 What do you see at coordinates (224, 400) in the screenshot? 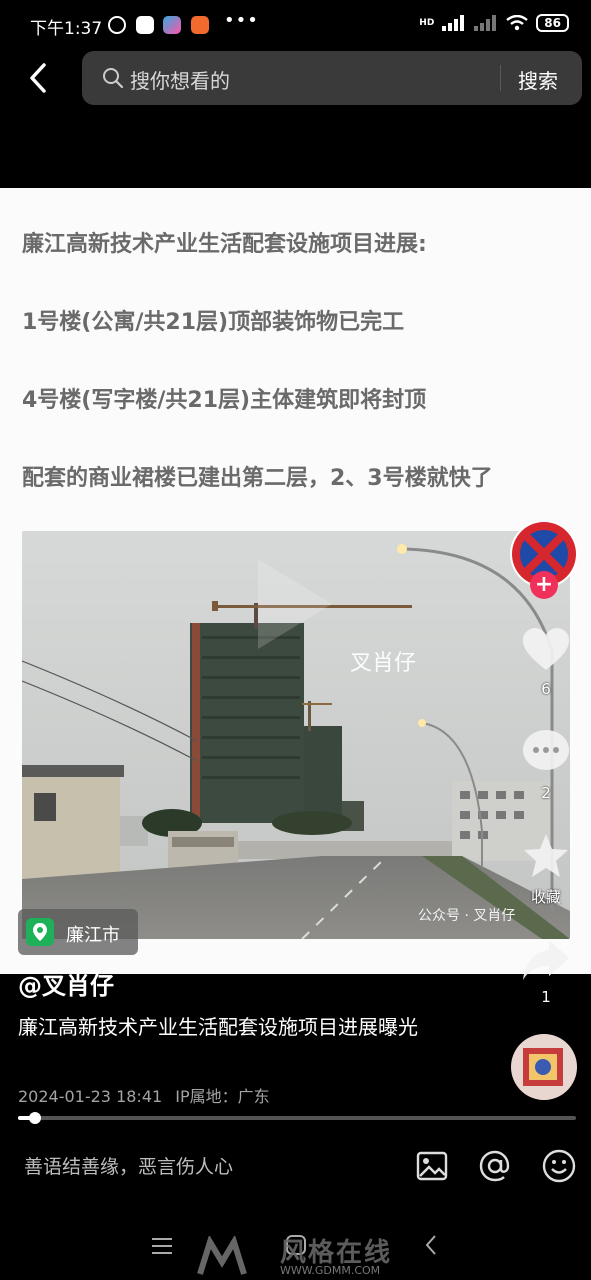
I see `article-line: 4号楼(写字楼/共21层)主体建筑即将封顶` at bounding box center [224, 400].